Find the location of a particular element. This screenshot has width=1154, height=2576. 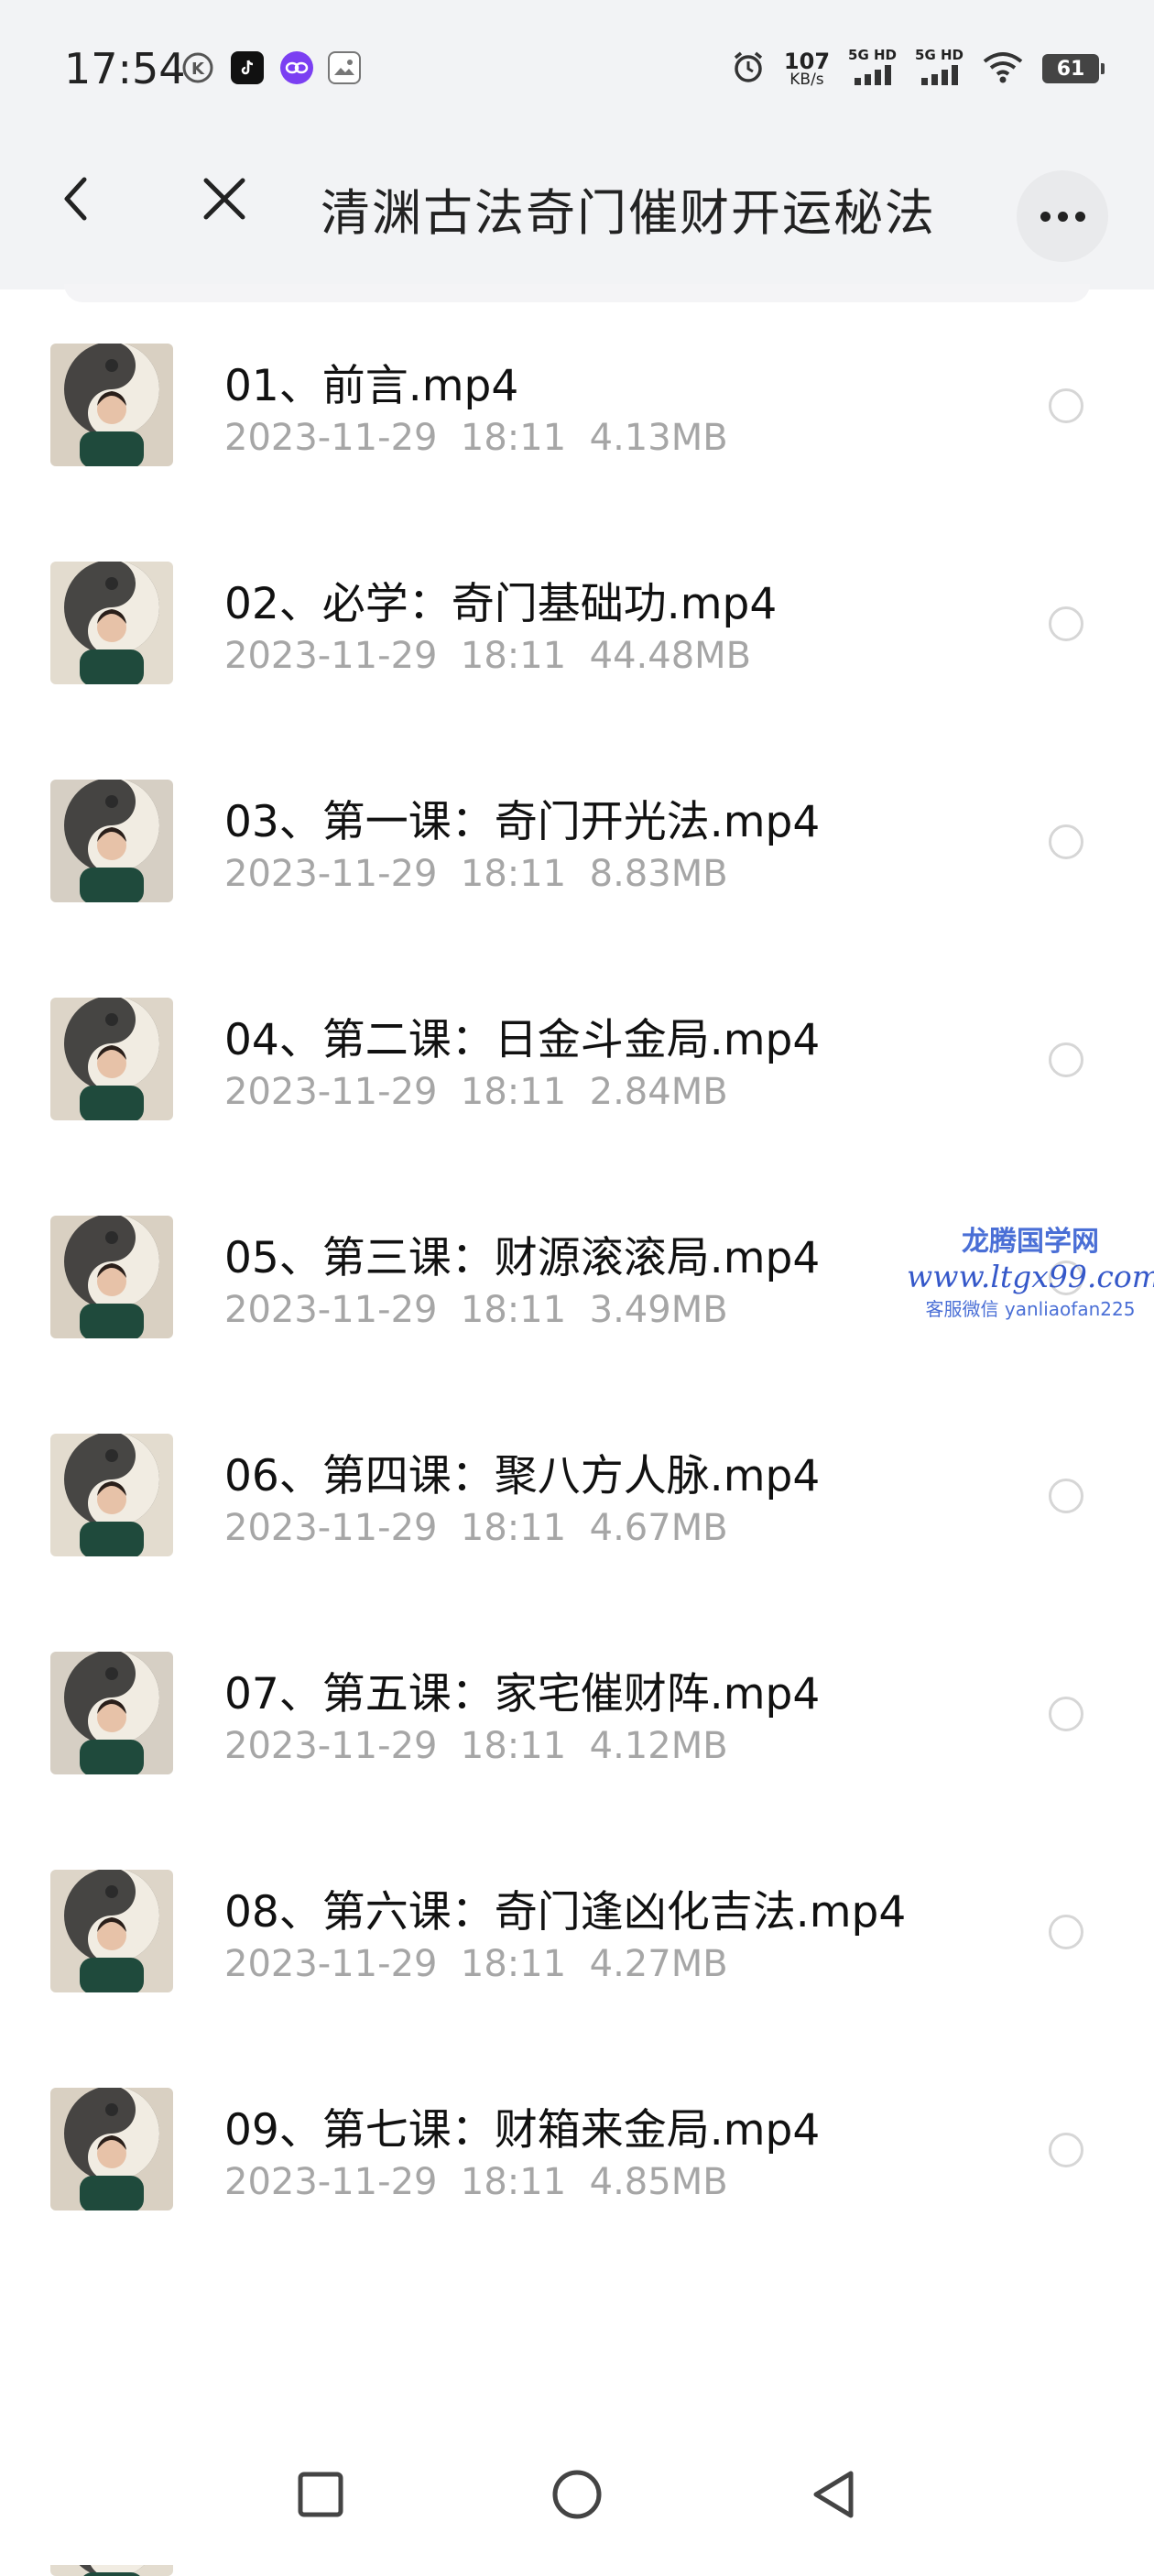

file-name: 05、第三课：财源滚滚局.mp4 is located at coordinates (522, 1258).